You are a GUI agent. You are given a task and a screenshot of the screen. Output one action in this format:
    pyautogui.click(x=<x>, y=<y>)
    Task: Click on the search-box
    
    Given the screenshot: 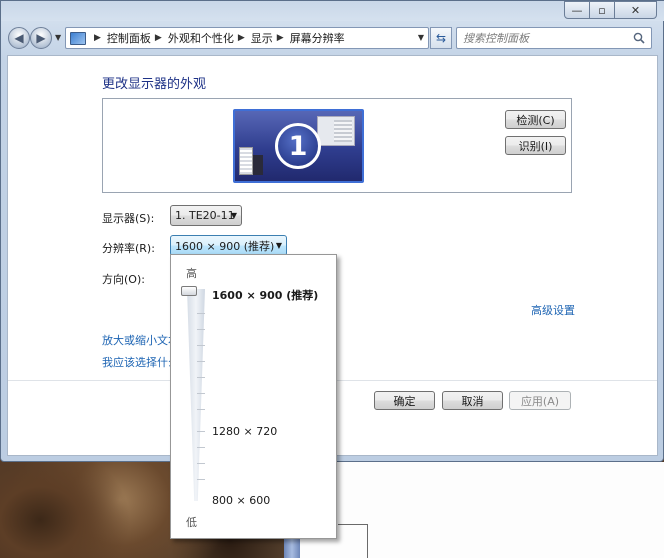 What is the action you would take?
    pyautogui.click(x=554, y=38)
    